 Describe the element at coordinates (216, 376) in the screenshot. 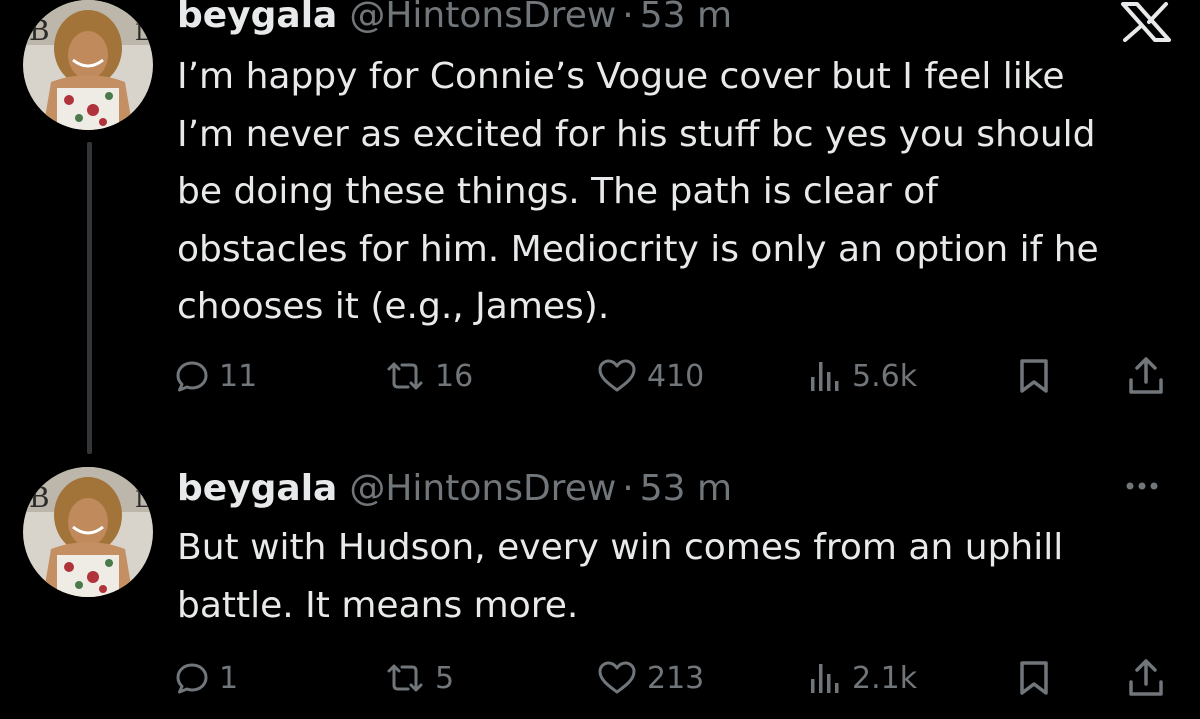

I see `reply-button: 11` at that location.